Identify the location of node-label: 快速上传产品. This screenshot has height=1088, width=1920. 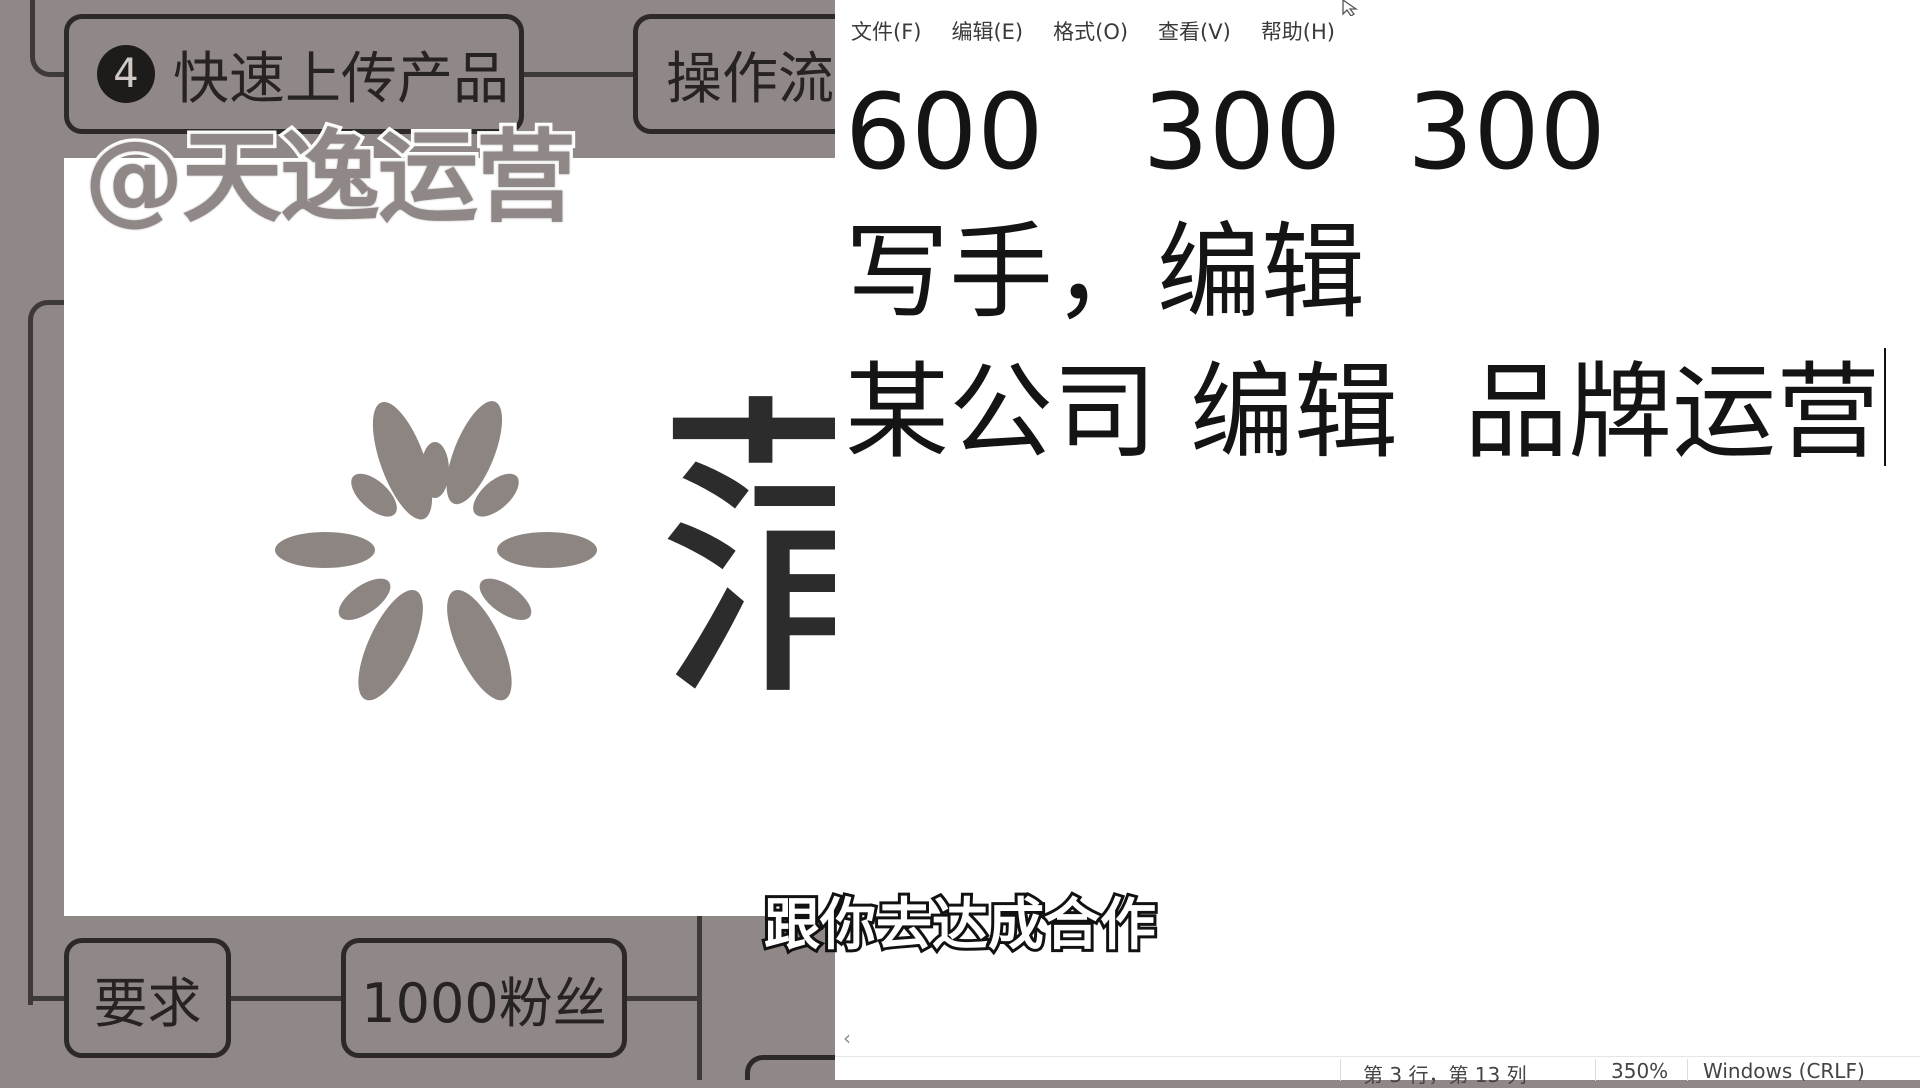
(341, 79).